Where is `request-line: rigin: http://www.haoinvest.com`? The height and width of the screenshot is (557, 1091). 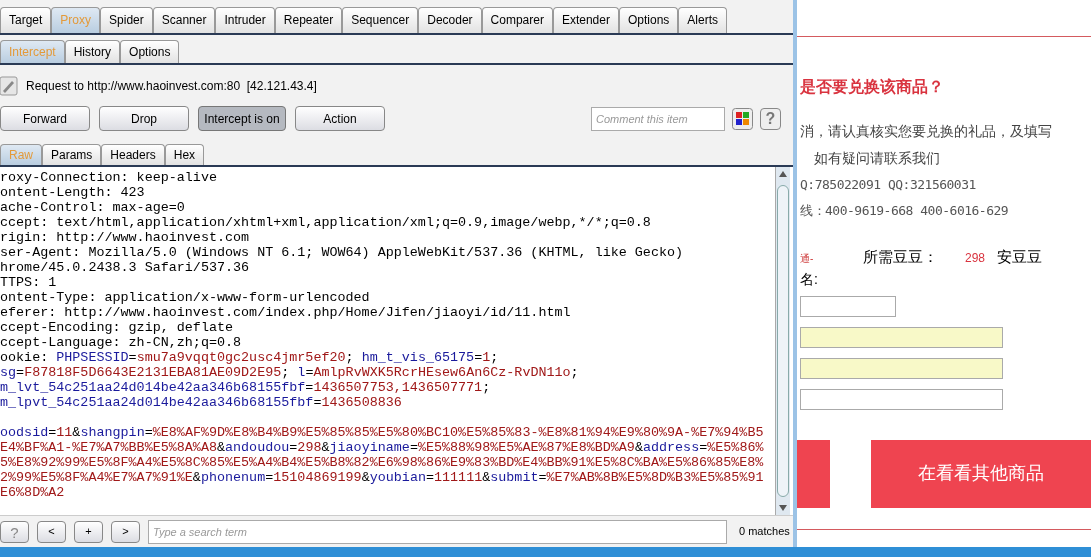 request-line: rigin: http://www.haoinvest.com is located at coordinates (125, 238).